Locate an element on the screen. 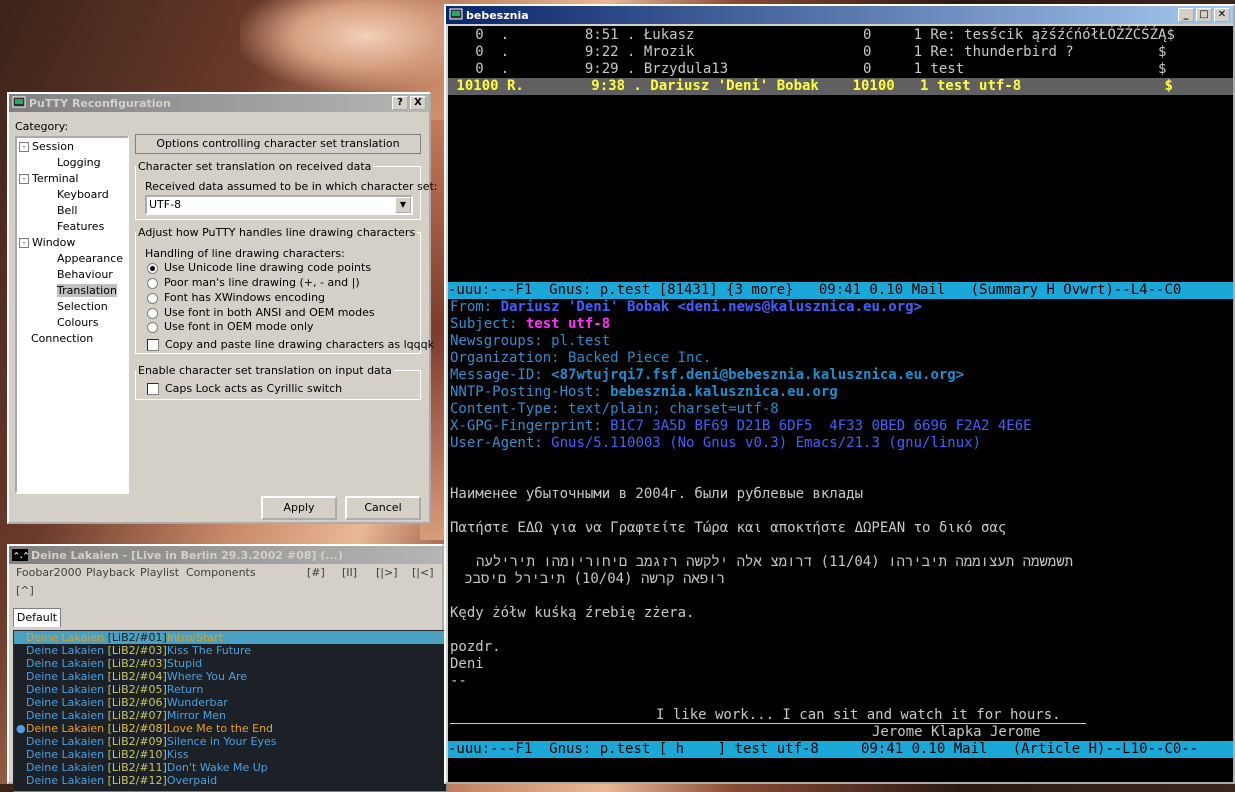  line-drawing-label: Handling of line drawing characters: is located at coordinates (245, 253).